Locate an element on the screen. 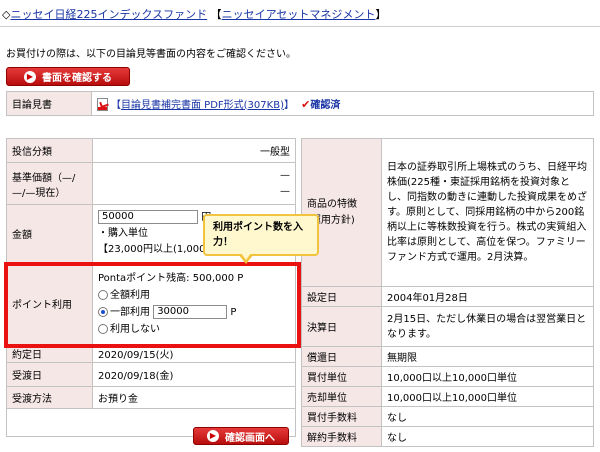  settlement-method-label: 受渡方法 is located at coordinates (49, 397).